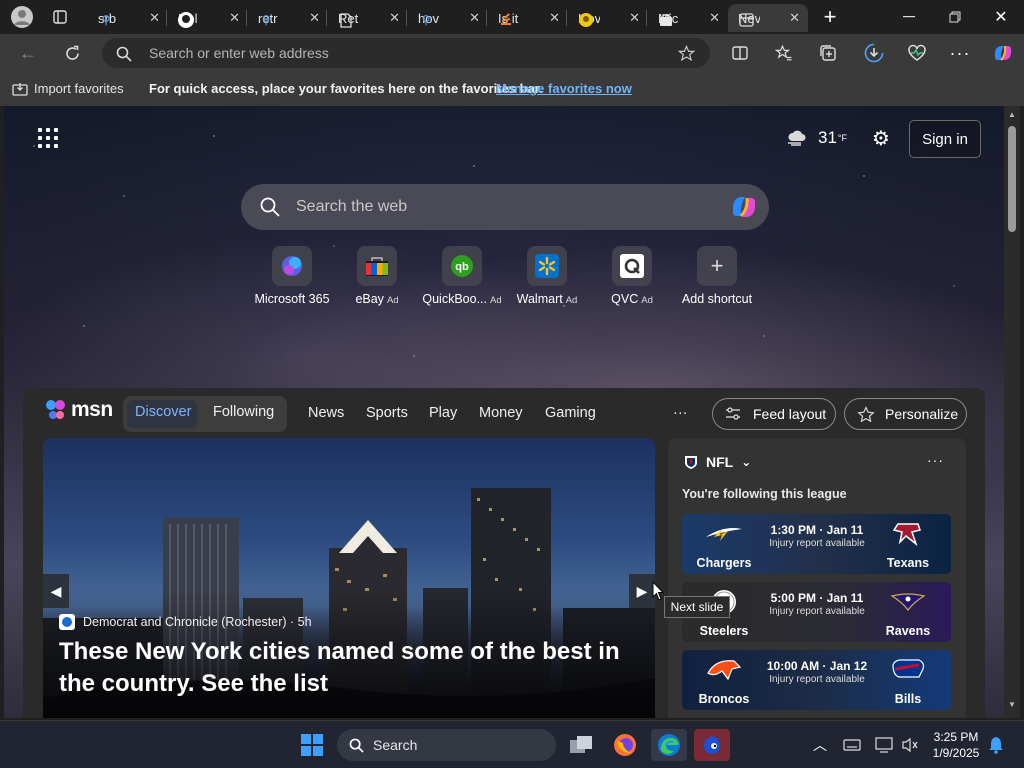 This screenshot has height=768, width=1024. I want to click on browser-tab: Hov✕, so click(608, 18).